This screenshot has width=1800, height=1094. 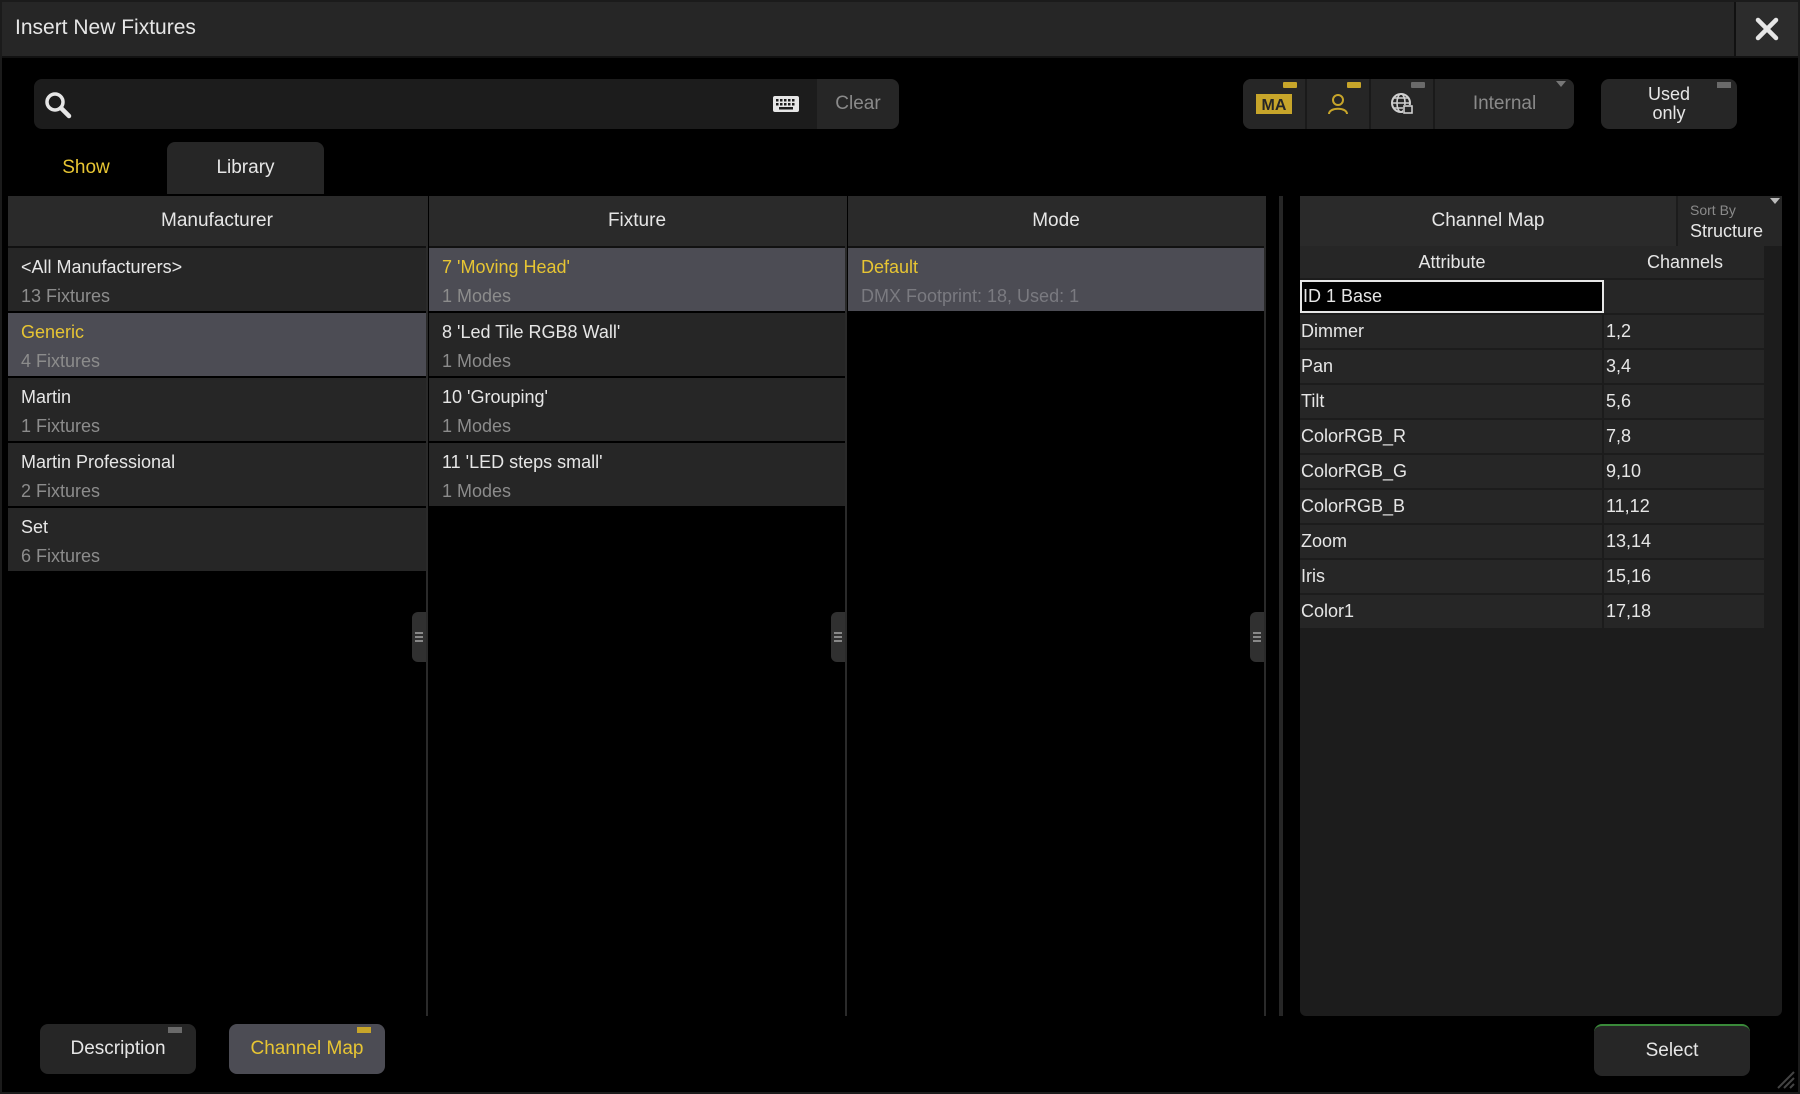 What do you see at coordinates (217, 409) in the screenshot?
I see `manufacturer-item: Martin 1 Fixtures` at bounding box center [217, 409].